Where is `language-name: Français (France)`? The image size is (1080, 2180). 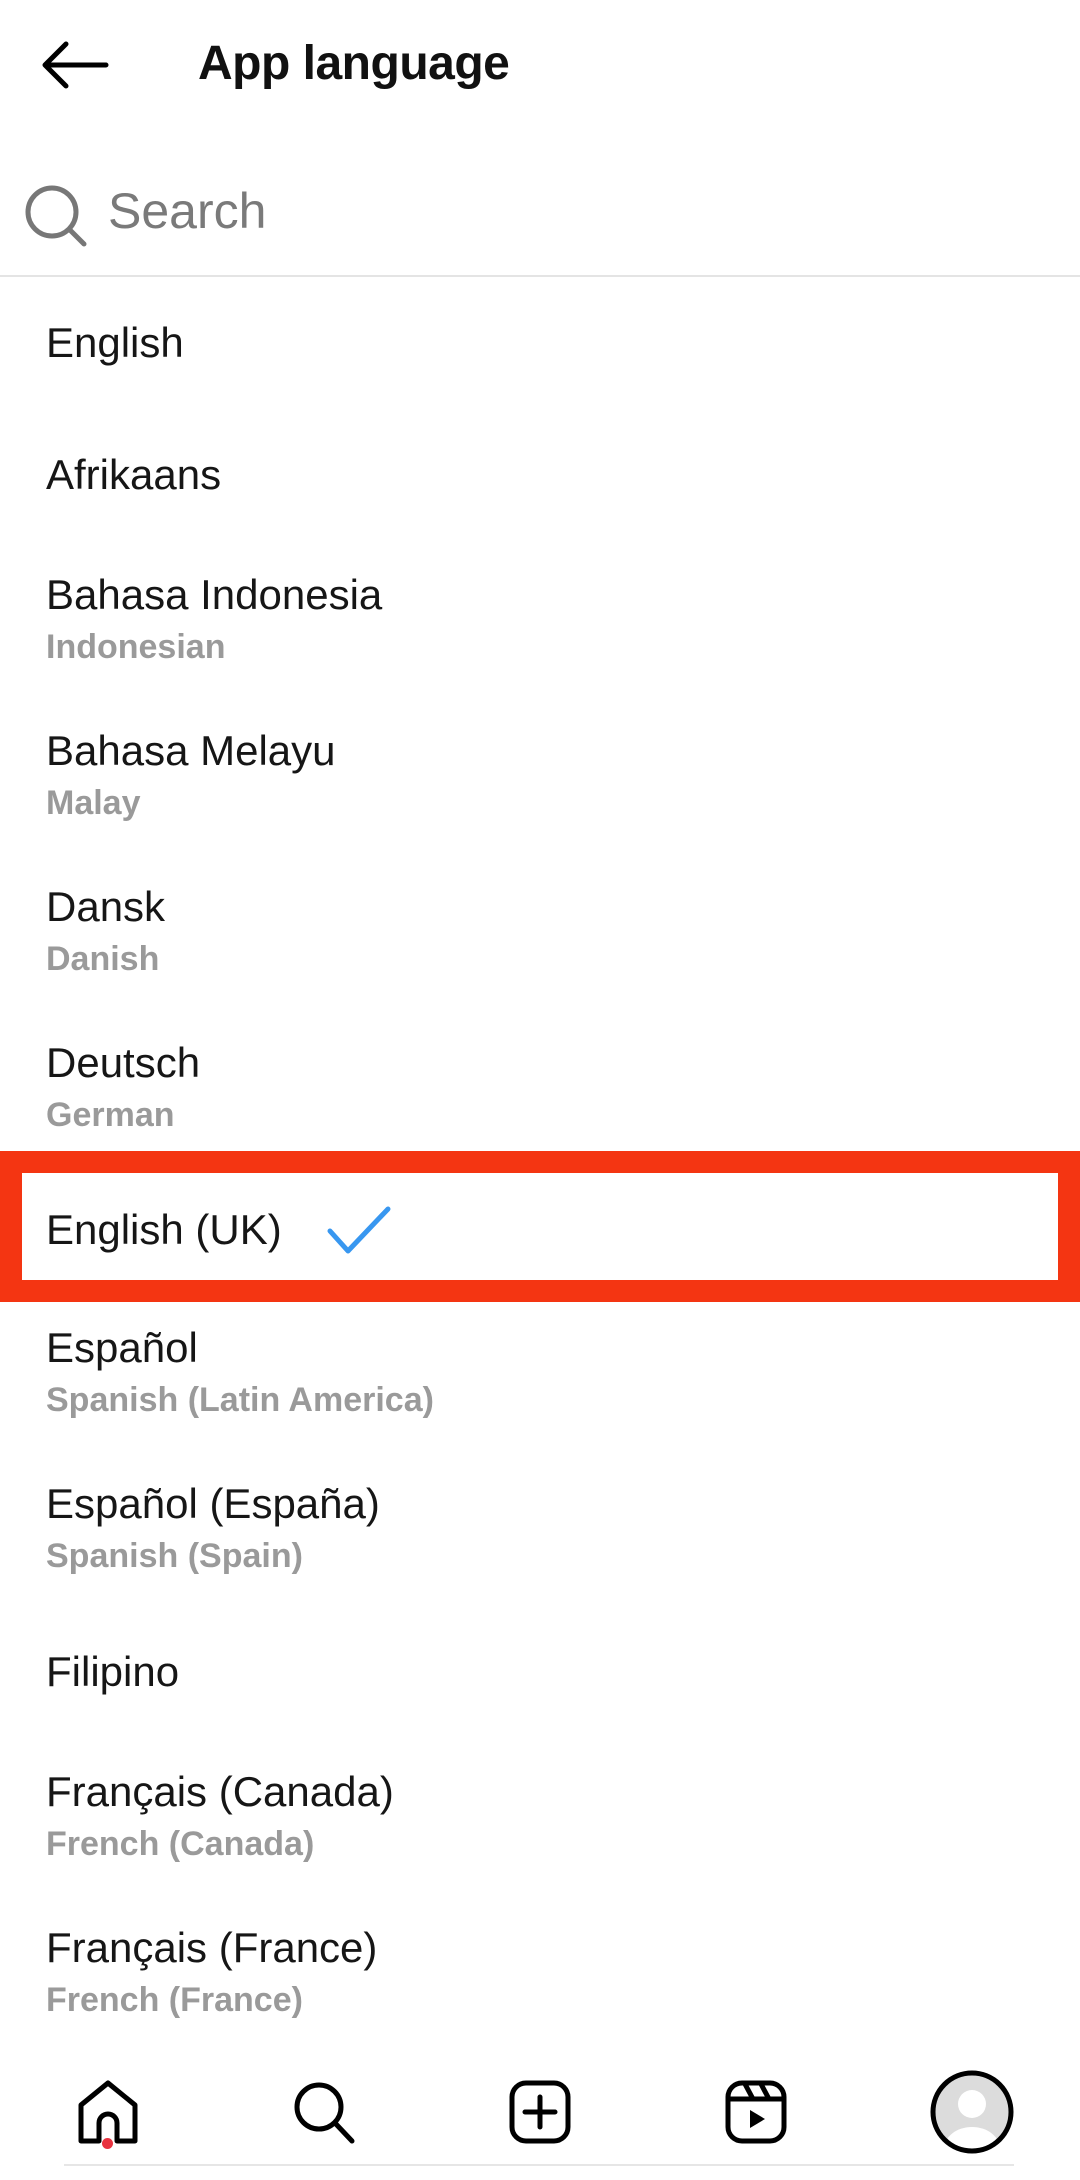 language-name: Français (France) is located at coordinates (212, 1947).